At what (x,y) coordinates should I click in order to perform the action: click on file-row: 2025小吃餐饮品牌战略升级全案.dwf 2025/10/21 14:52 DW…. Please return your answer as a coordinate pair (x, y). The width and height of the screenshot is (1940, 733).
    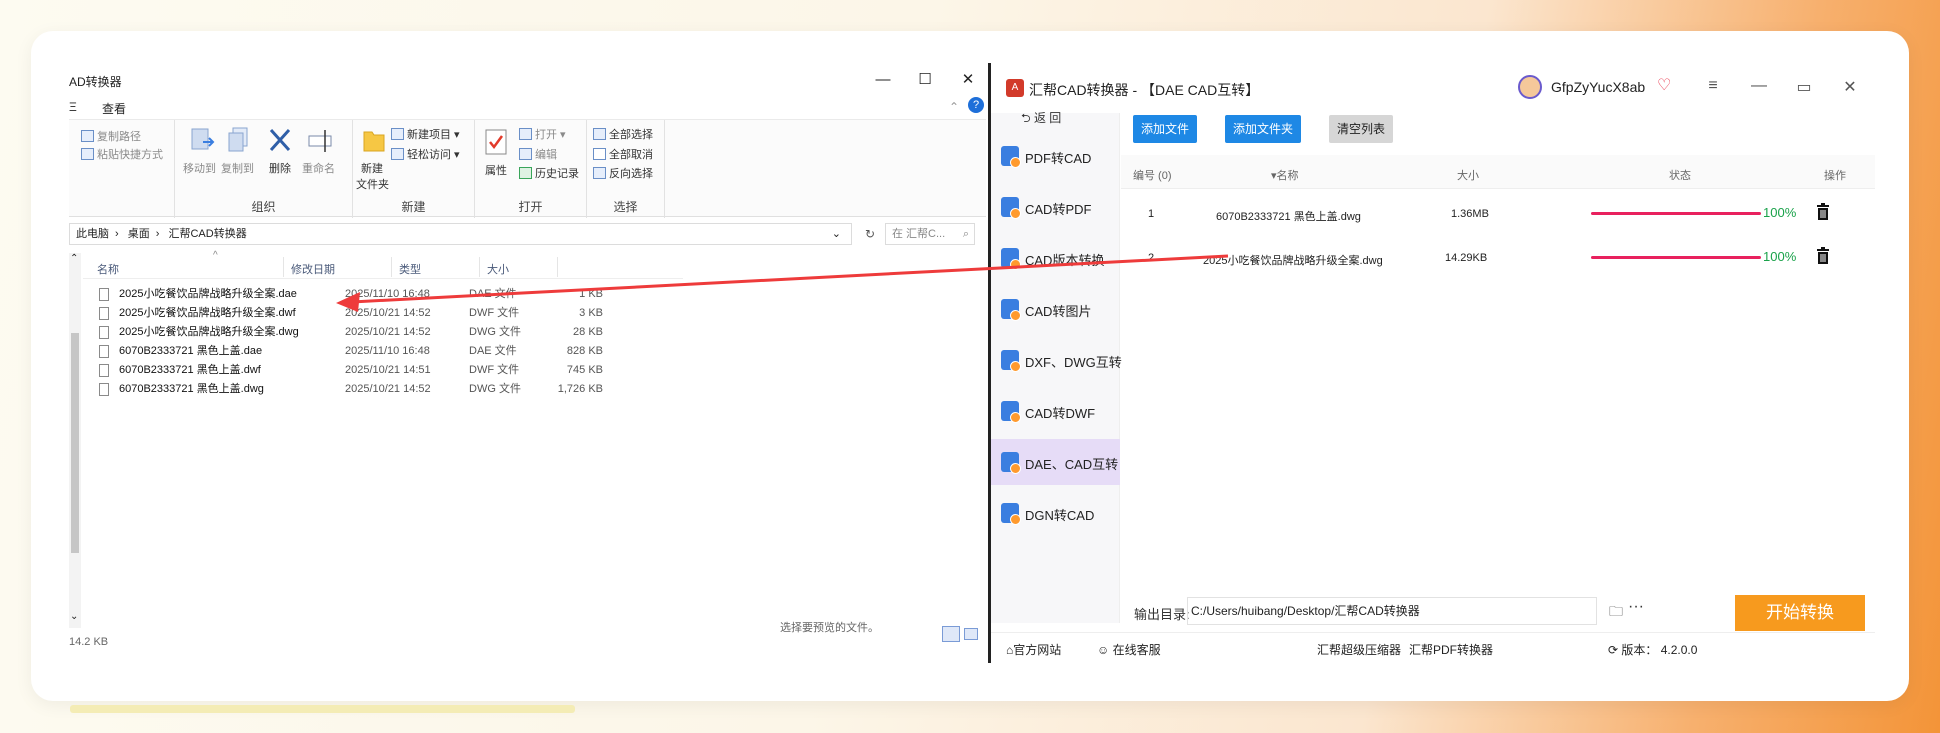
    Looking at the image, I should click on (383, 313).